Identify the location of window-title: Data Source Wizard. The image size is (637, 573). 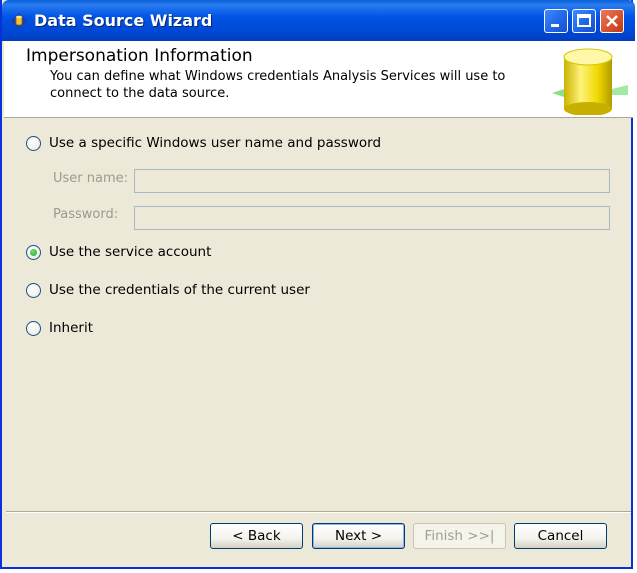
(123, 20).